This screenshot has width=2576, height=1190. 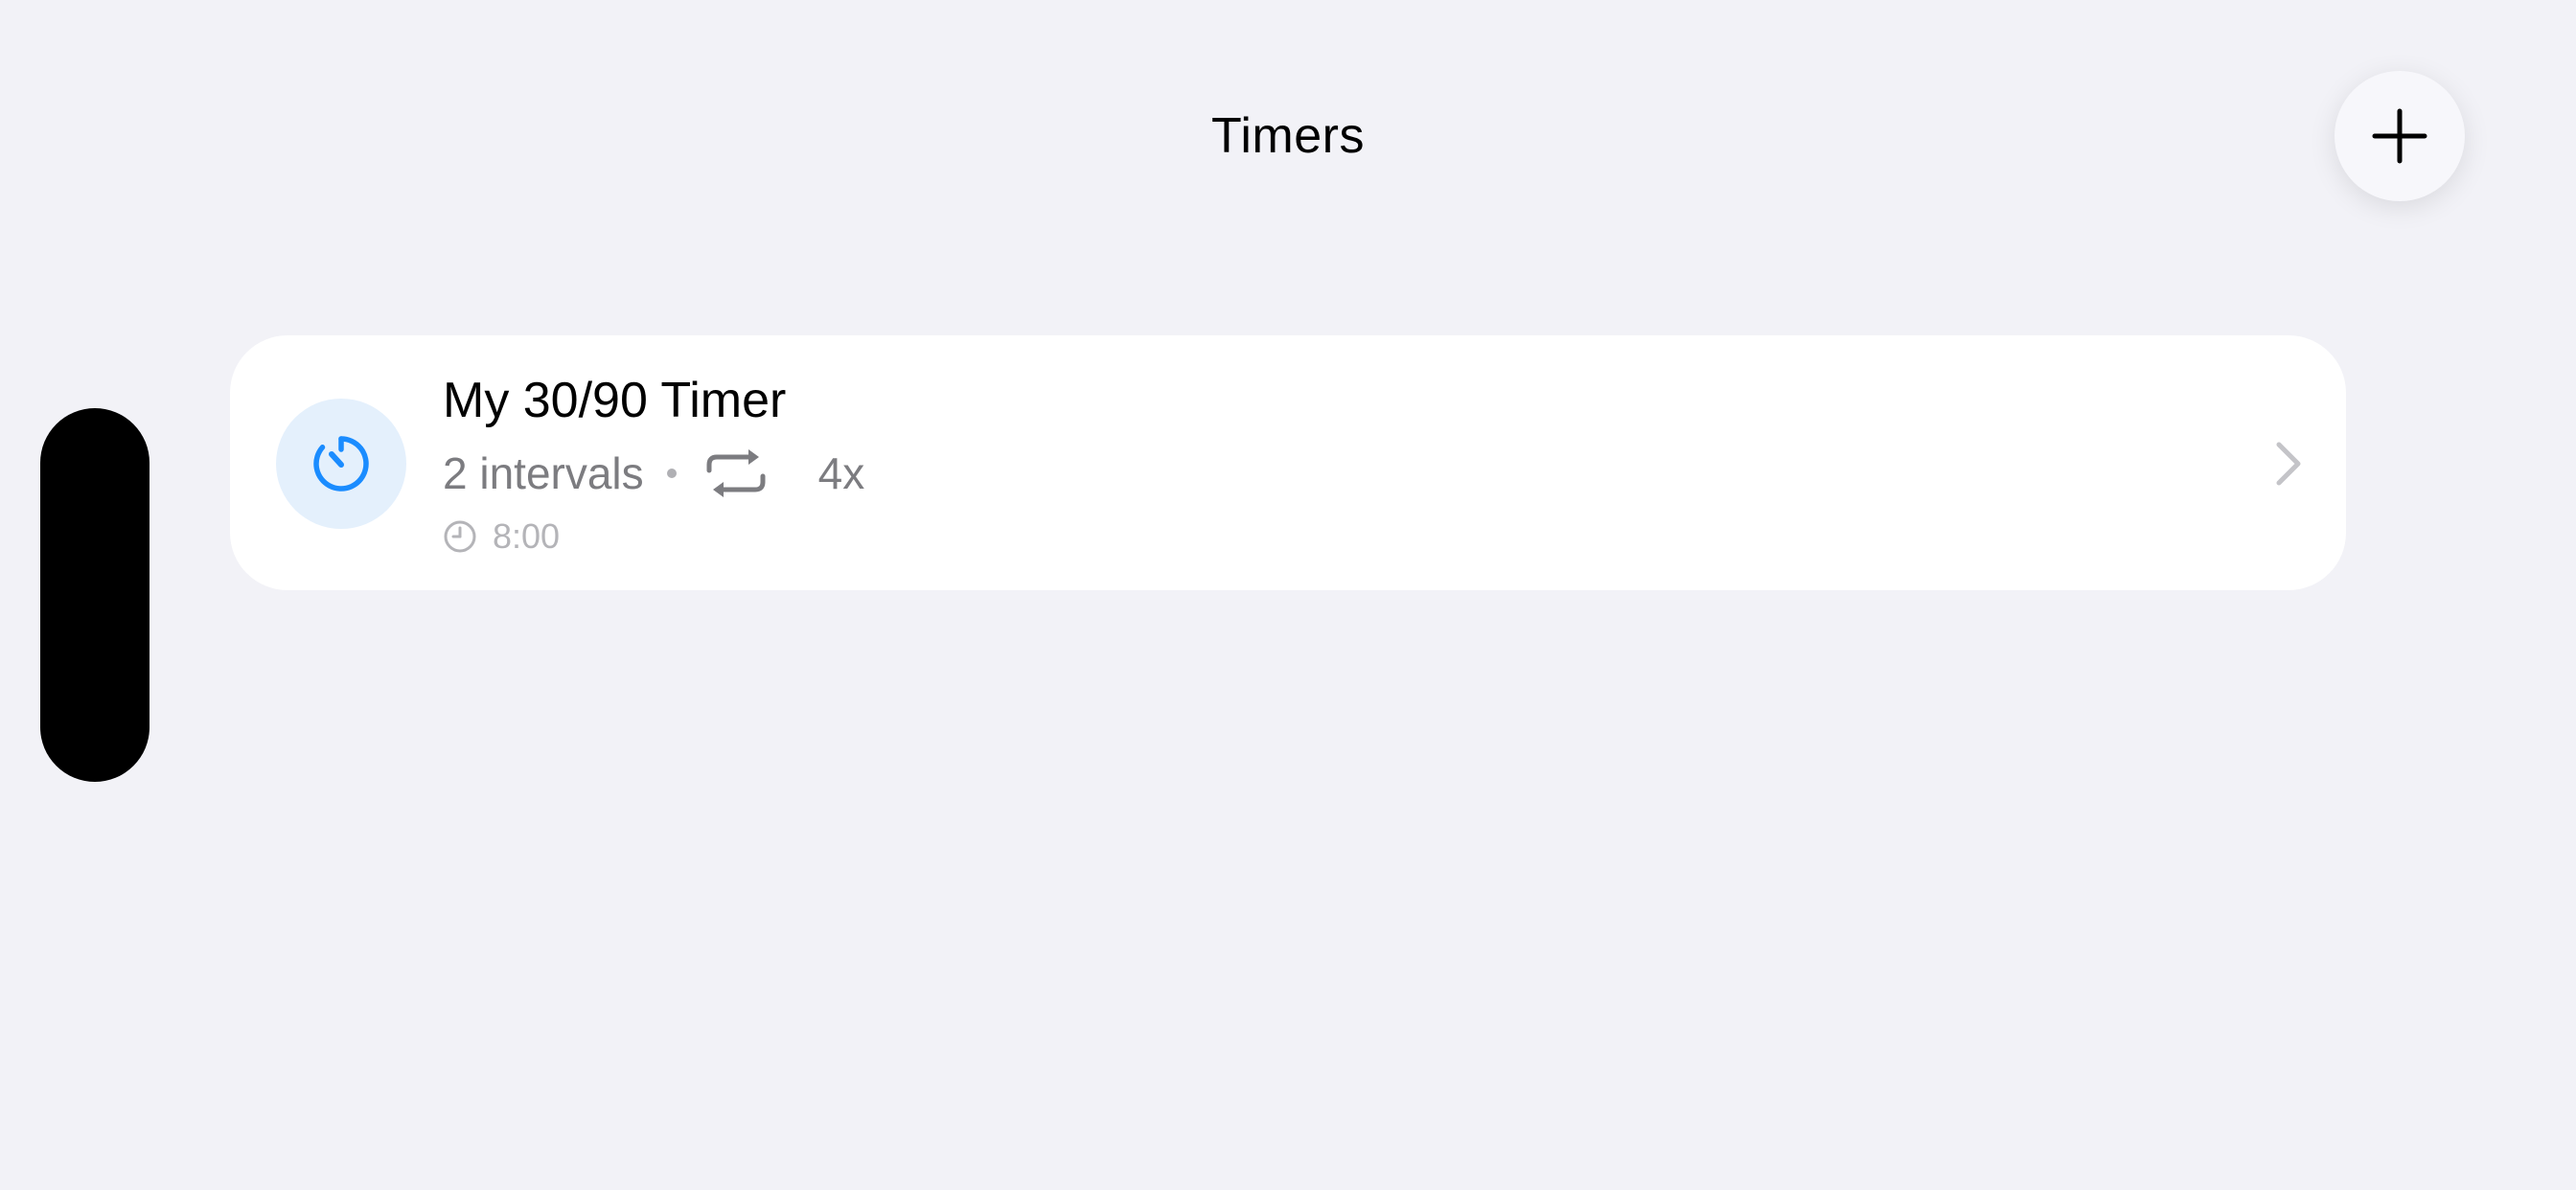 I want to click on separator-dot, so click(x=671, y=474).